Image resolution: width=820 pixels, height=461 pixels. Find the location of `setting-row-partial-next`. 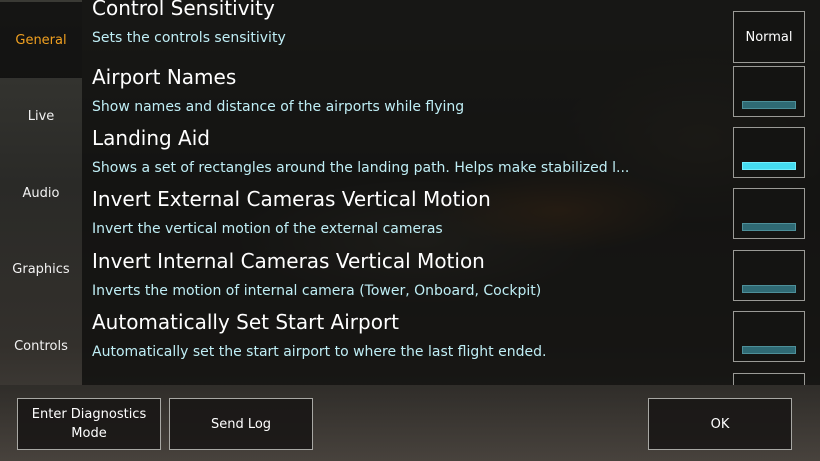

setting-row-partial-next is located at coordinates (451, 376).